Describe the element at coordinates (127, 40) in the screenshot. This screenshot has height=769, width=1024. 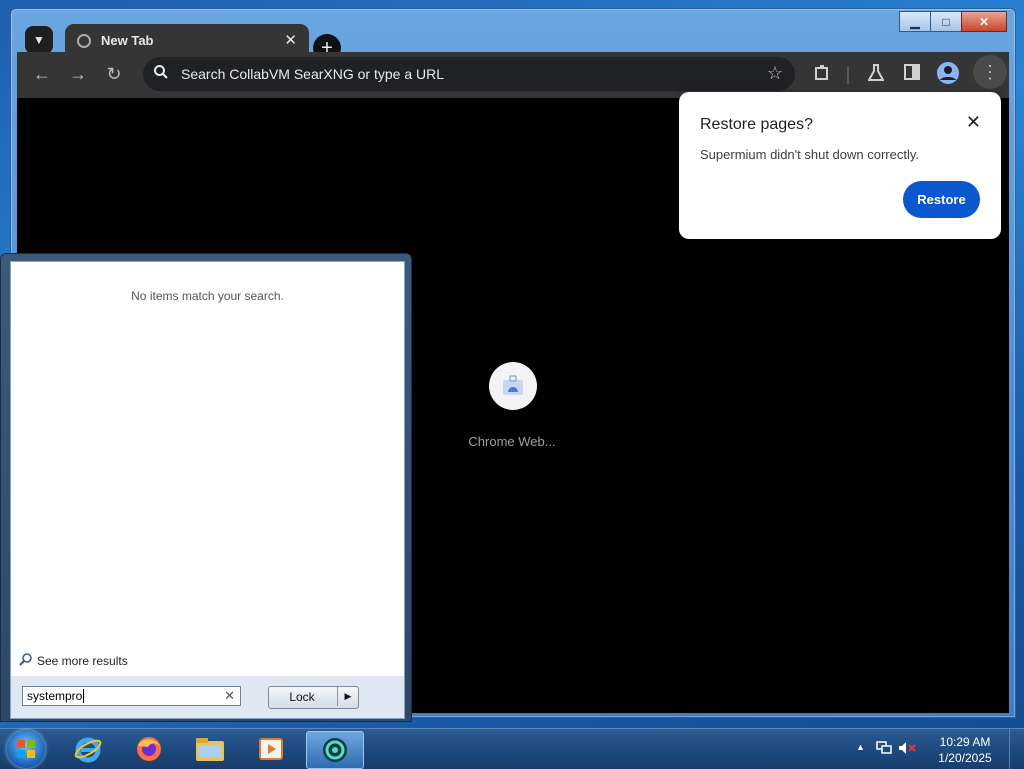
I see `tab-title: New Tab` at that location.